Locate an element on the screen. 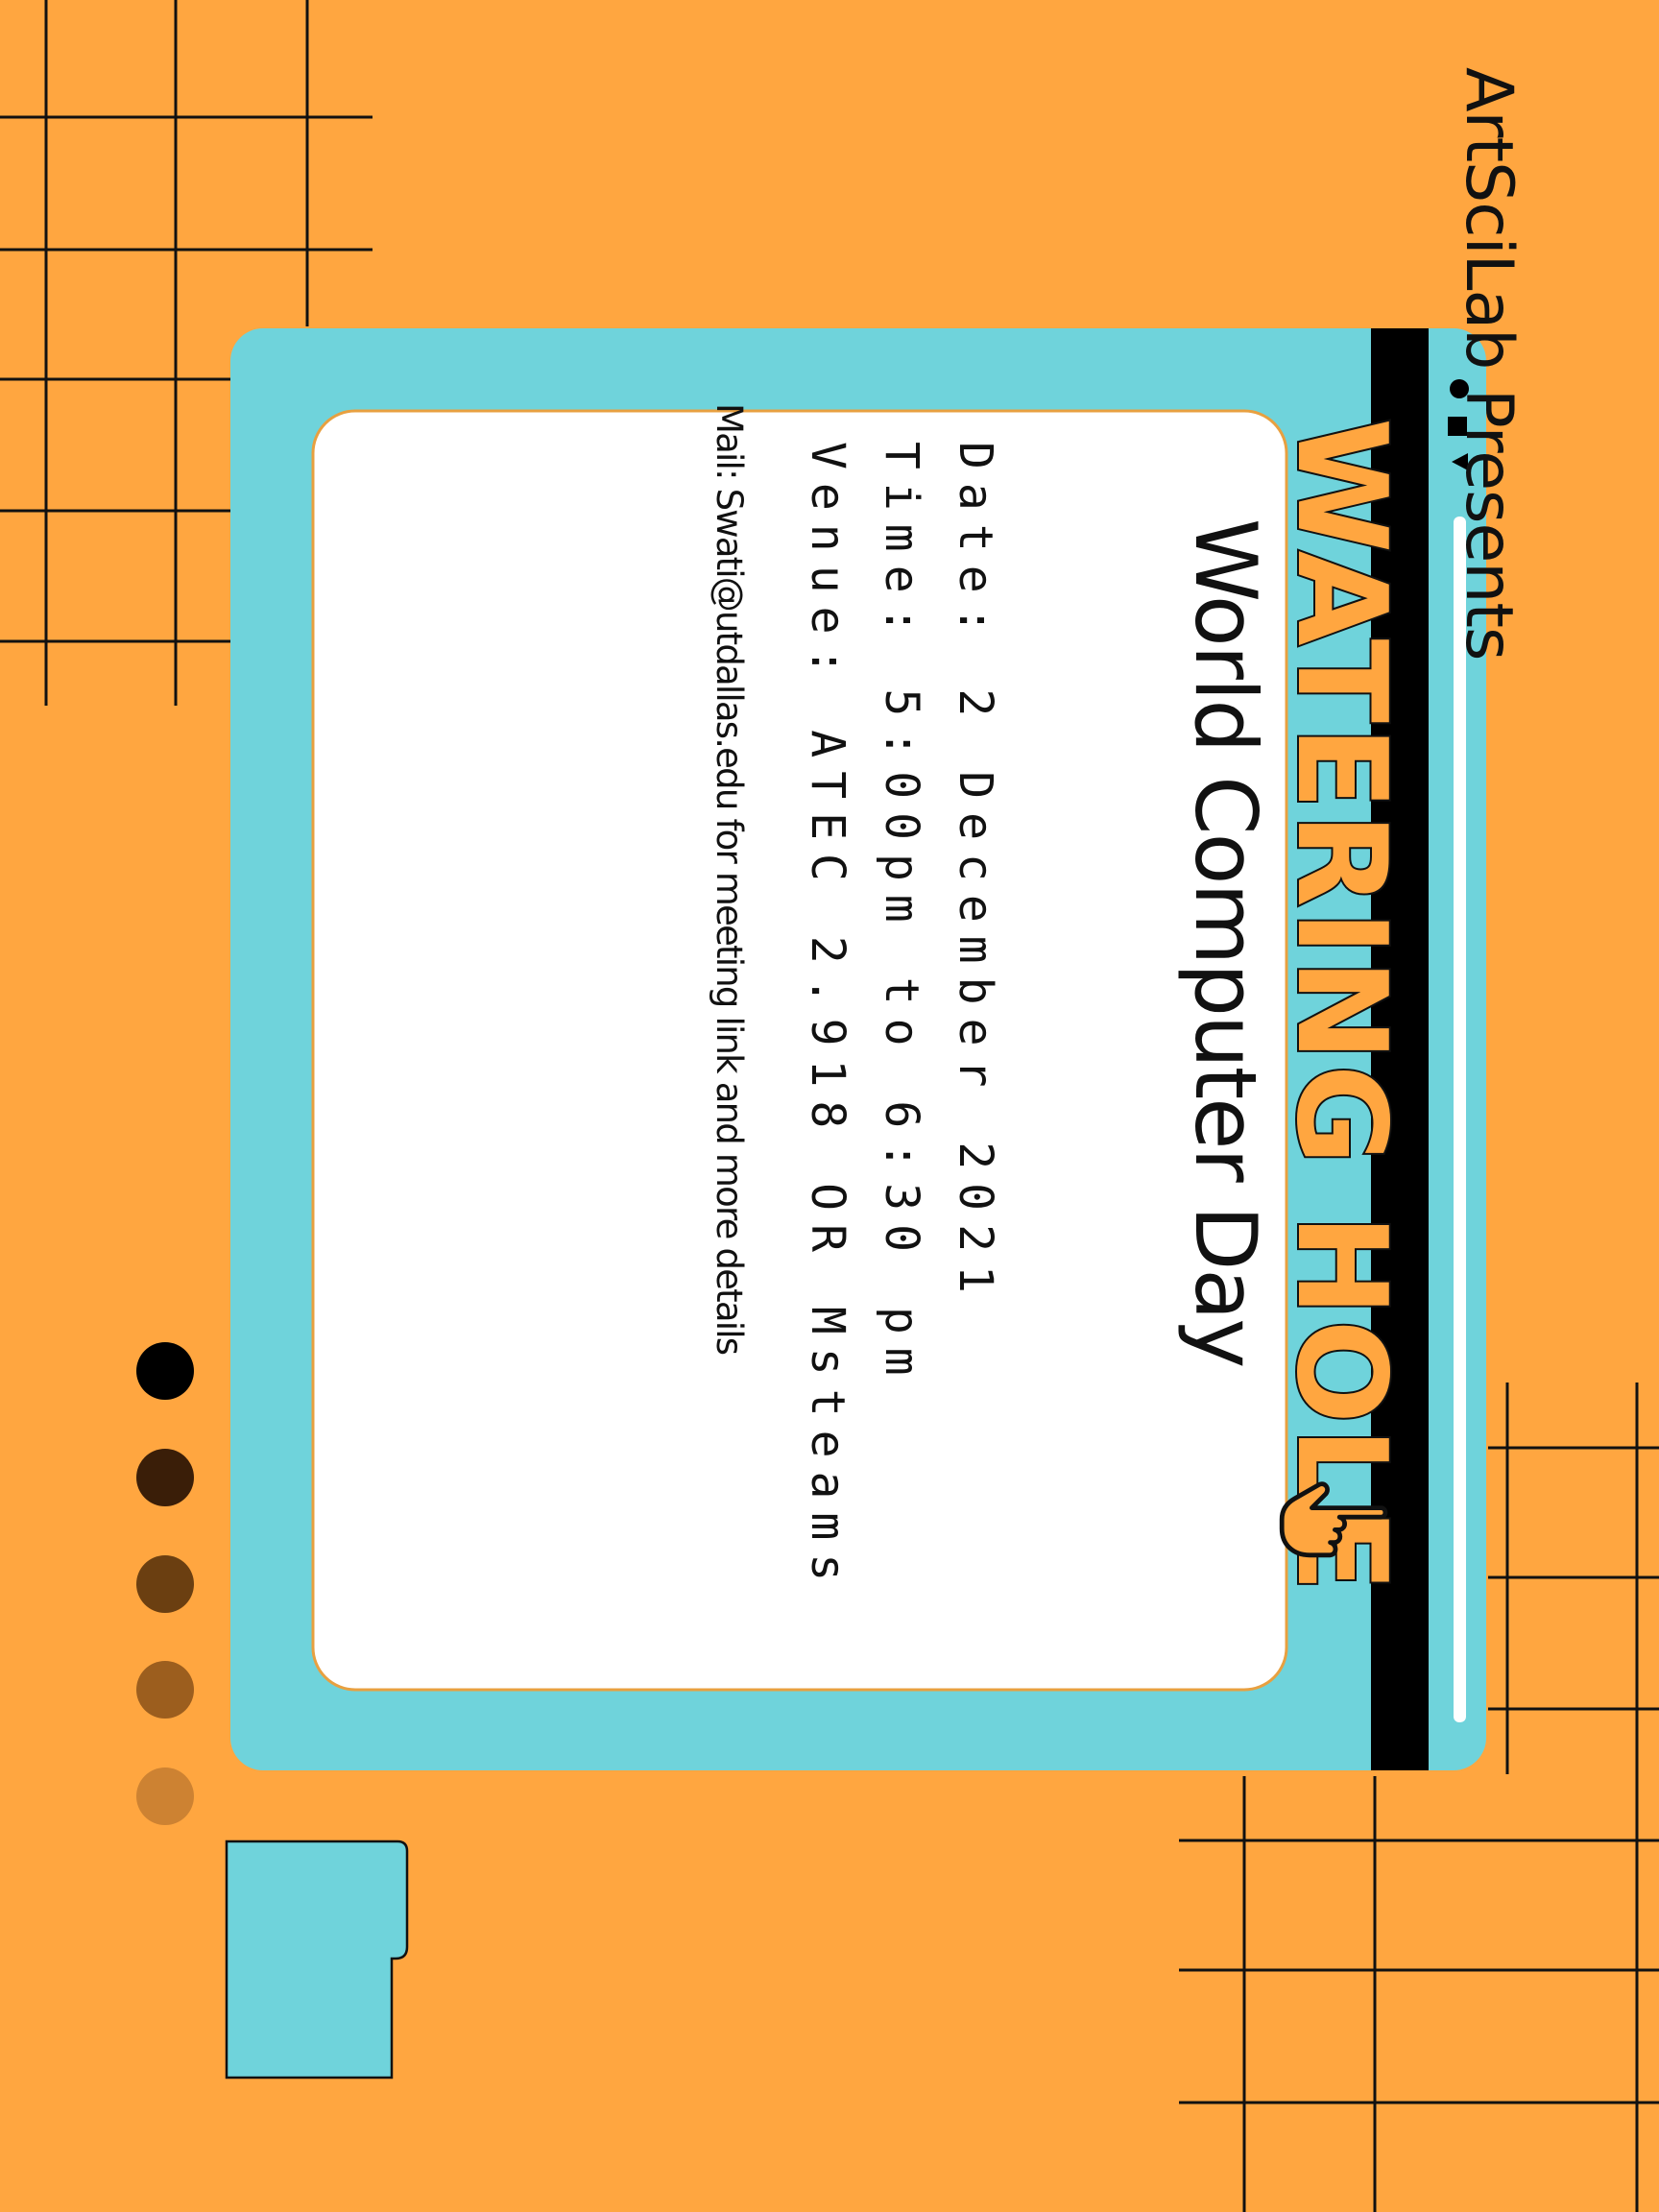 The image size is (1659, 2212). folder-icon is located at coordinates (317, 1960).